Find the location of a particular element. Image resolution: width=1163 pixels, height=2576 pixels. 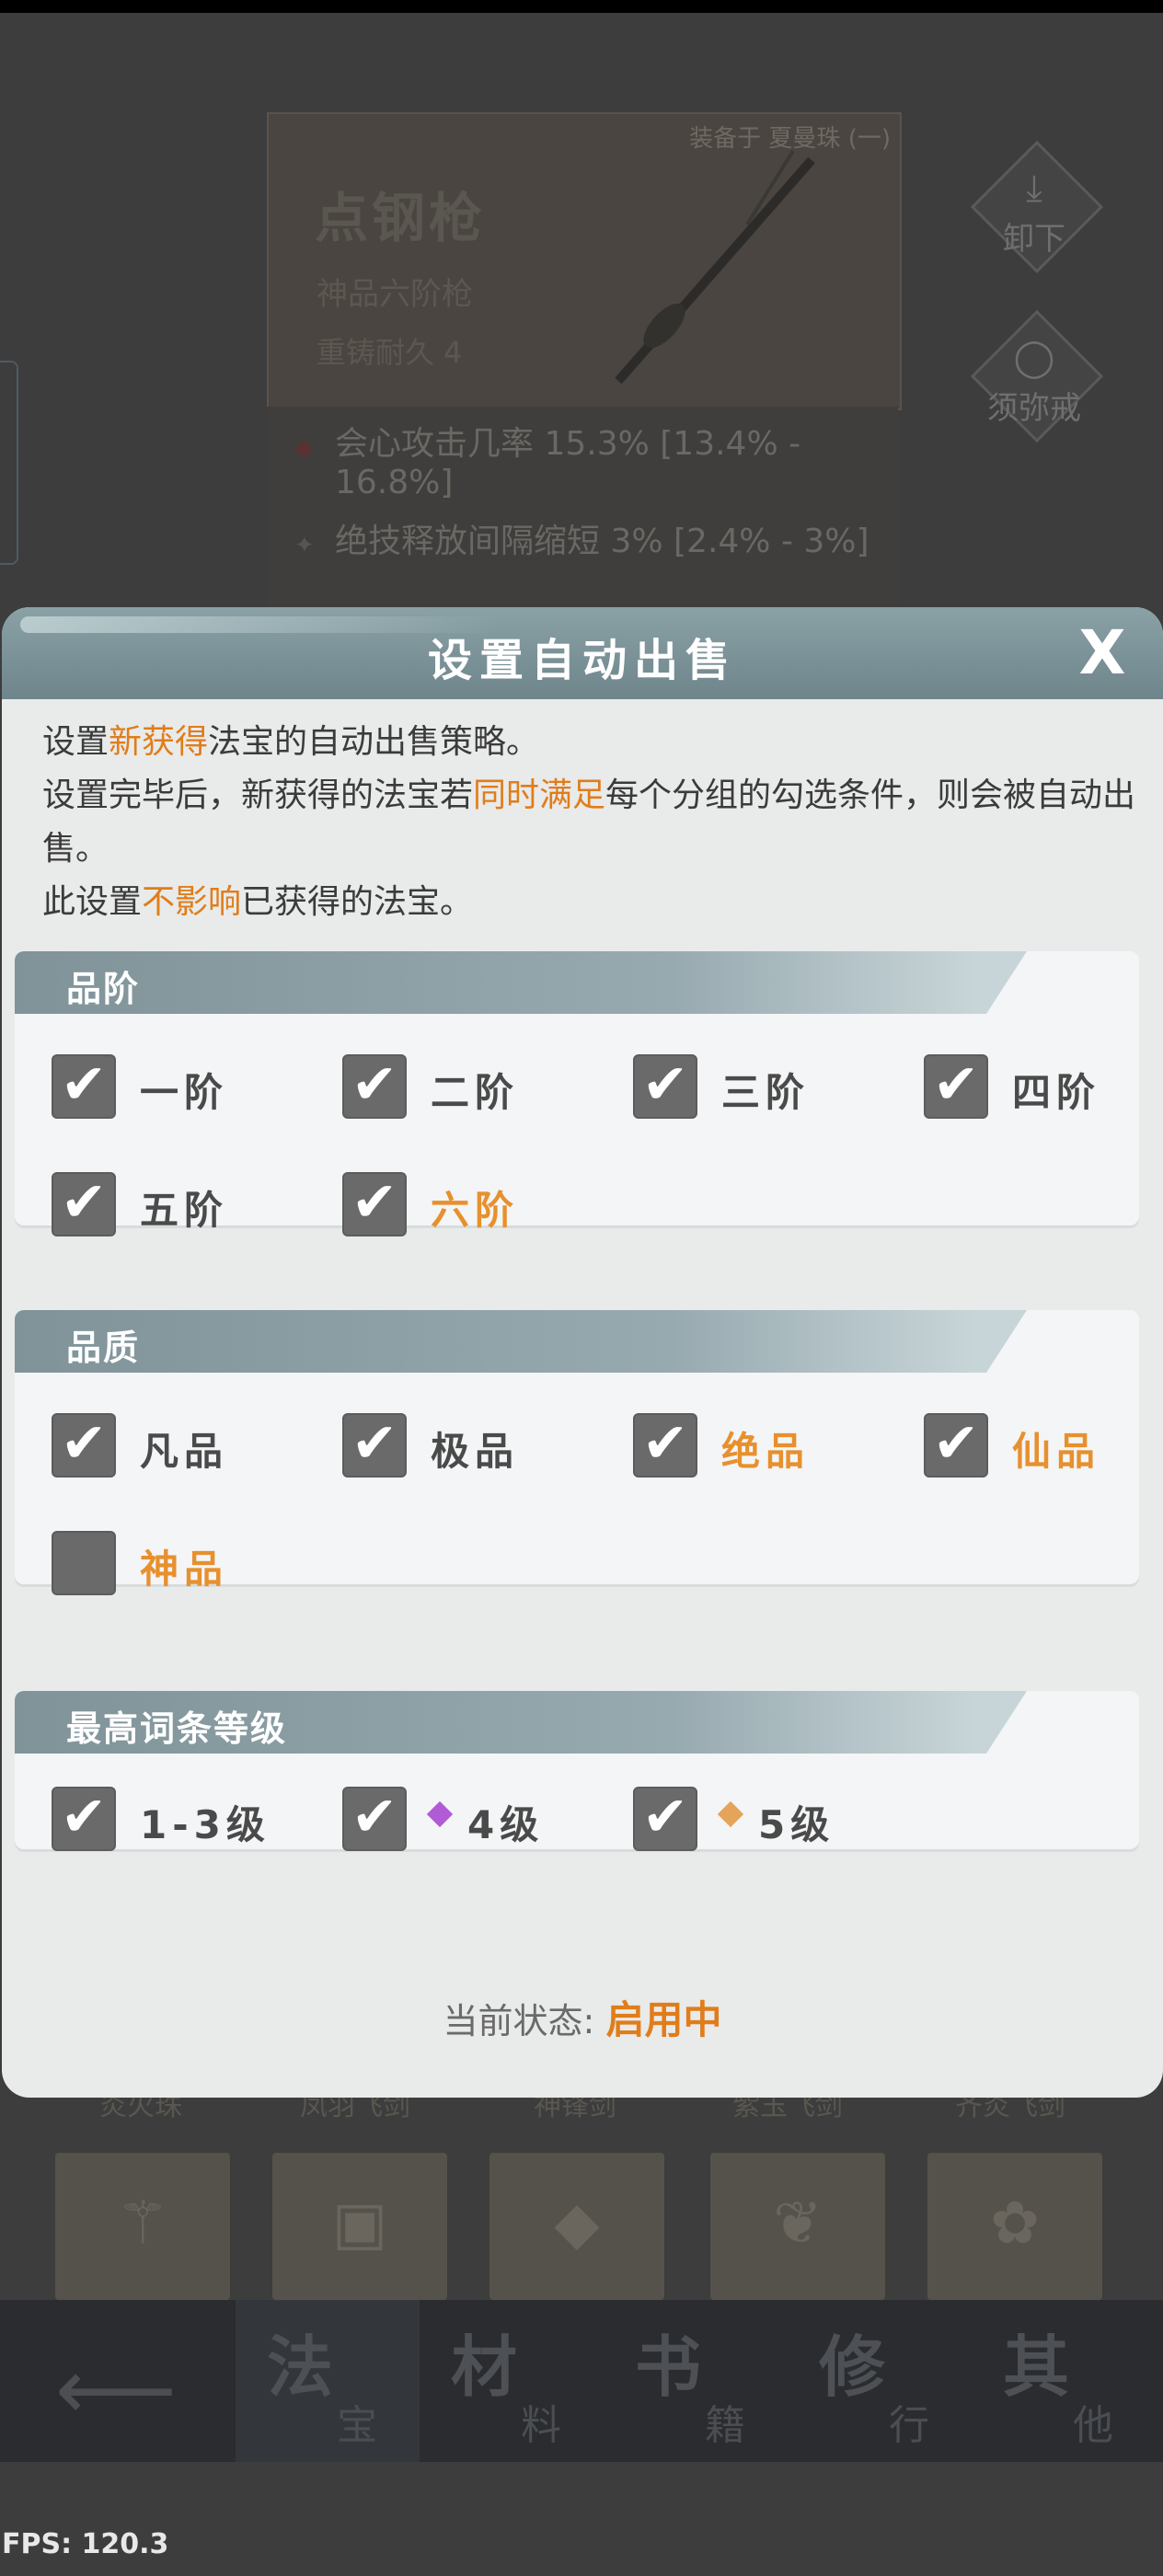

purple-gem-icon is located at coordinates (440, 1814).